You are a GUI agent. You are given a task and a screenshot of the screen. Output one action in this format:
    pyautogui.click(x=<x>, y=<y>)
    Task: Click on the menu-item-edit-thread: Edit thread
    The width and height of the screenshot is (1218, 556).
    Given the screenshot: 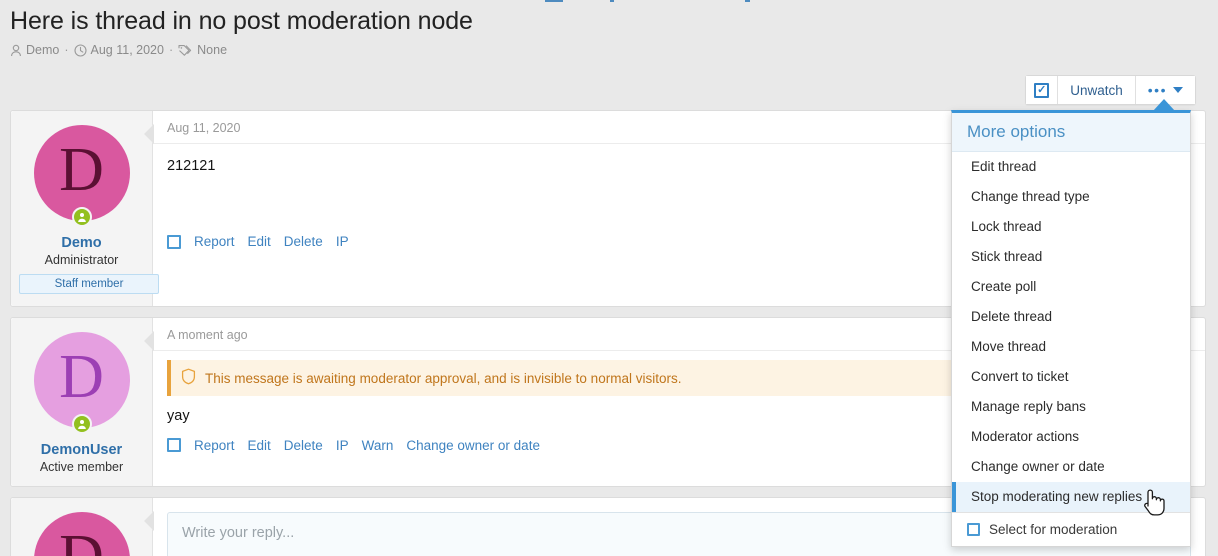 What is the action you would take?
    pyautogui.click(x=1071, y=167)
    